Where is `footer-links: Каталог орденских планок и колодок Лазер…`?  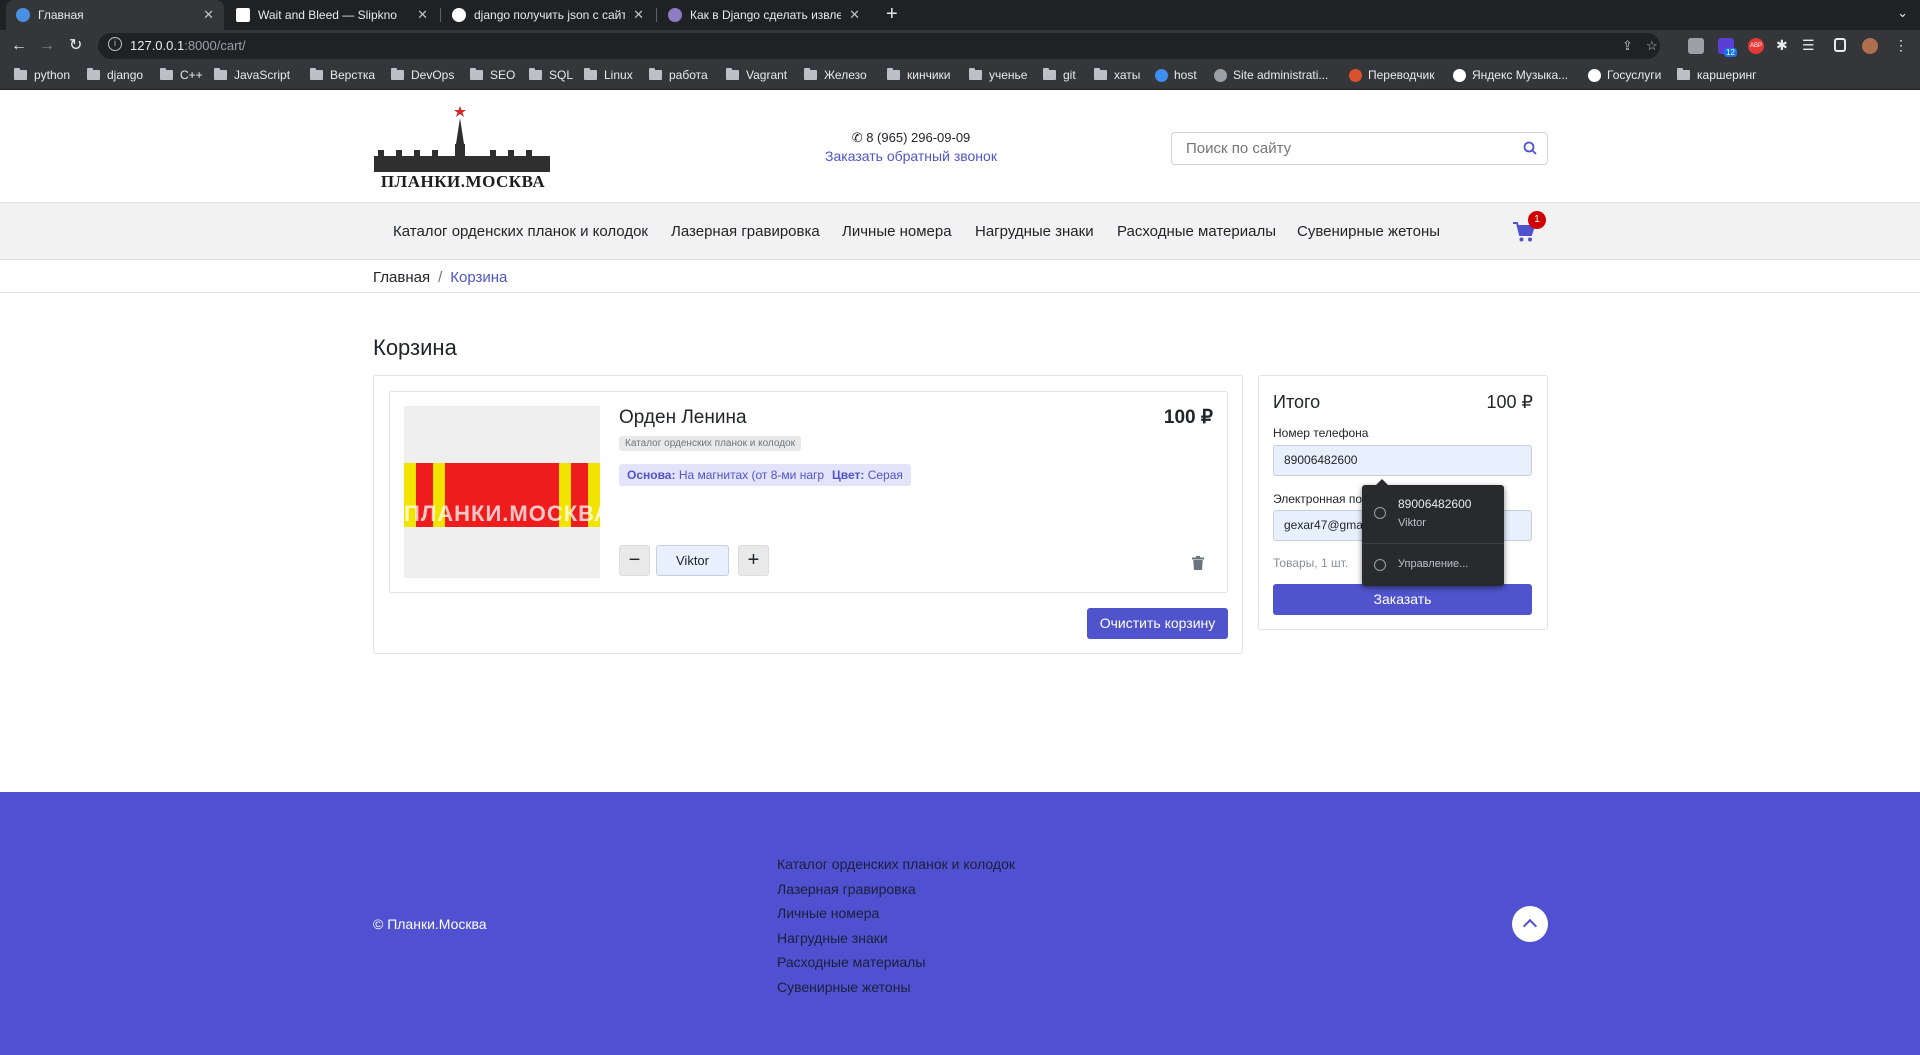
footer-links: Каталог орденских планок и колодок Лазер… is located at coordinates (896, 926).